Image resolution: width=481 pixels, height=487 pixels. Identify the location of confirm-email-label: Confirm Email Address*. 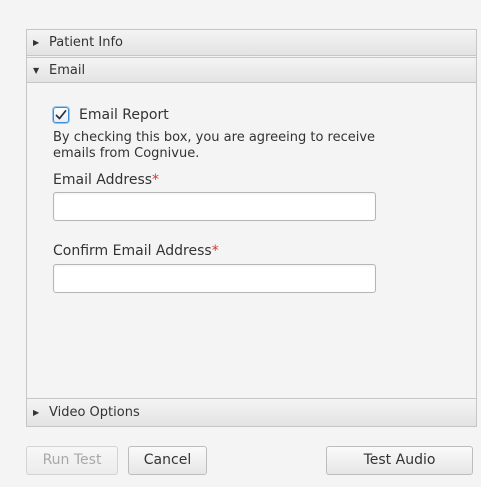
(136, 251).